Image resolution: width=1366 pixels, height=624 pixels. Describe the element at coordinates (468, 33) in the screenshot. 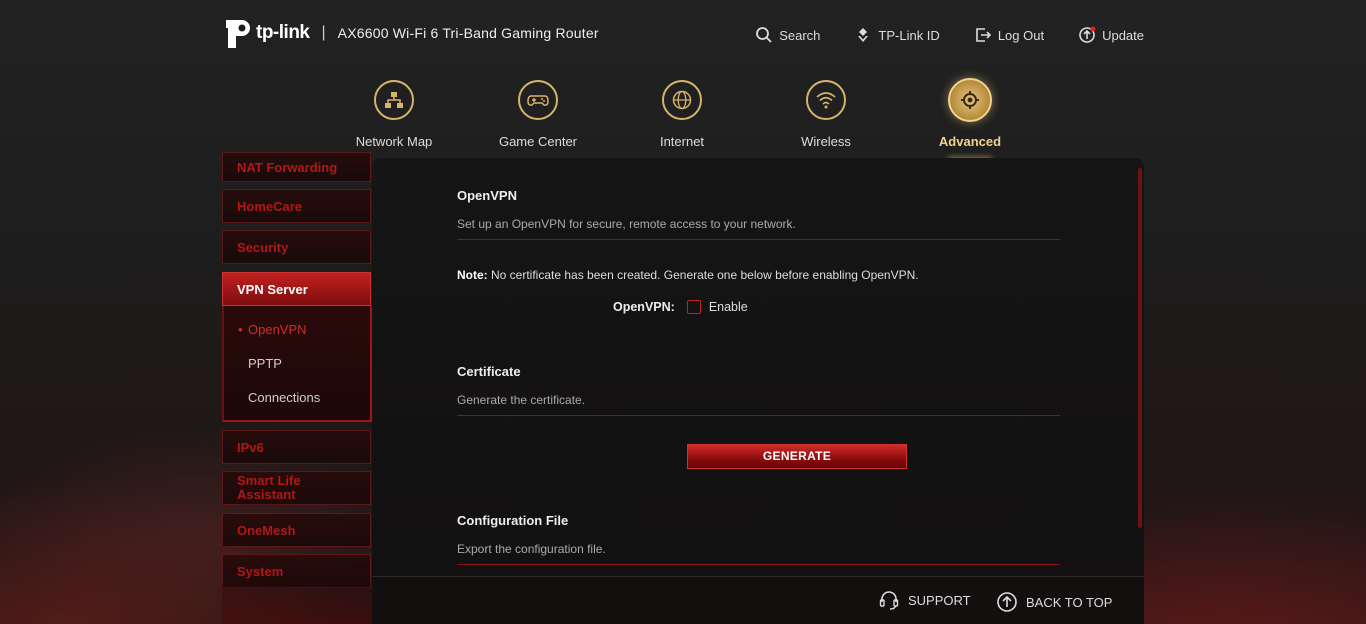

I see `router-model: AX6600 Wi-Fi 6 Tri-Band Gaming Router` at that location.